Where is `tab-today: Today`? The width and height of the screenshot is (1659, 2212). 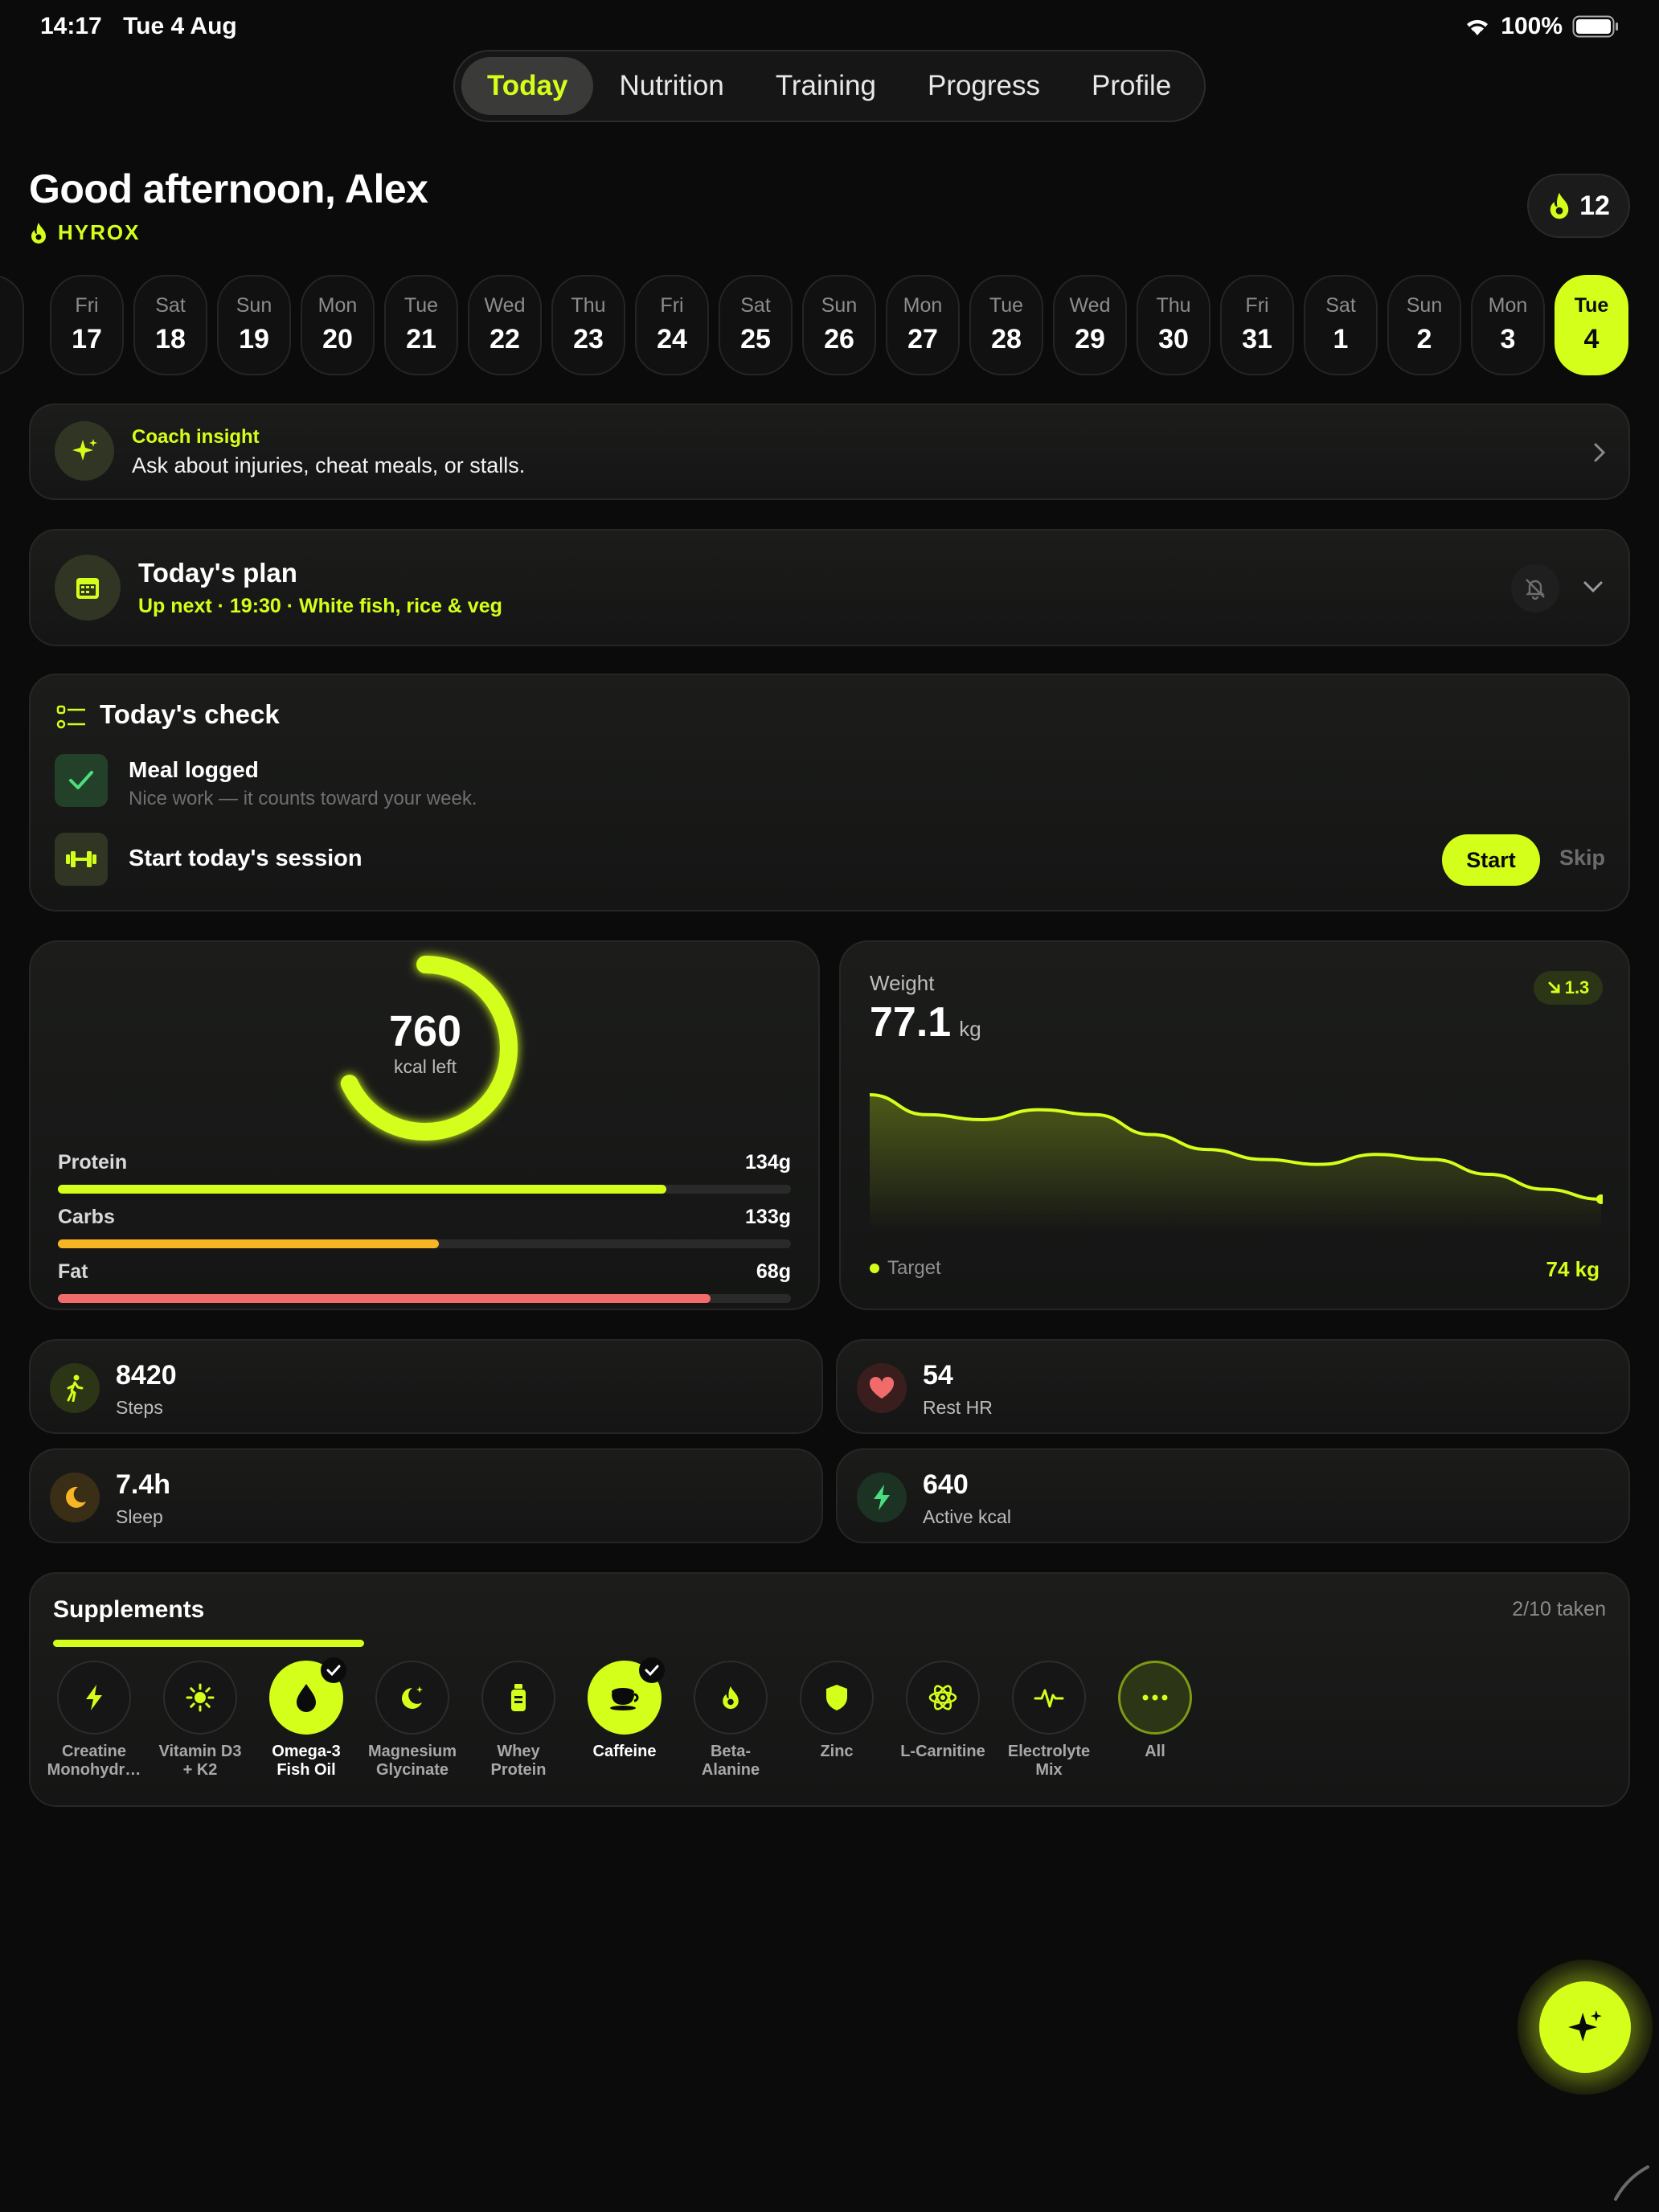 tab-today: Today is located at coordinates (527, 86).